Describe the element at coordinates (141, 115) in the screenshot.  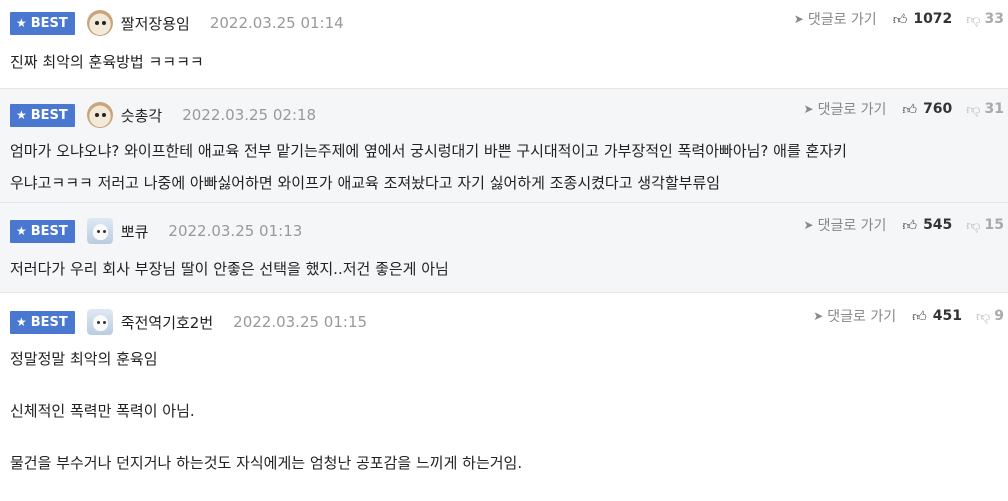
I see `author-nickname: 슷총각` at that location.